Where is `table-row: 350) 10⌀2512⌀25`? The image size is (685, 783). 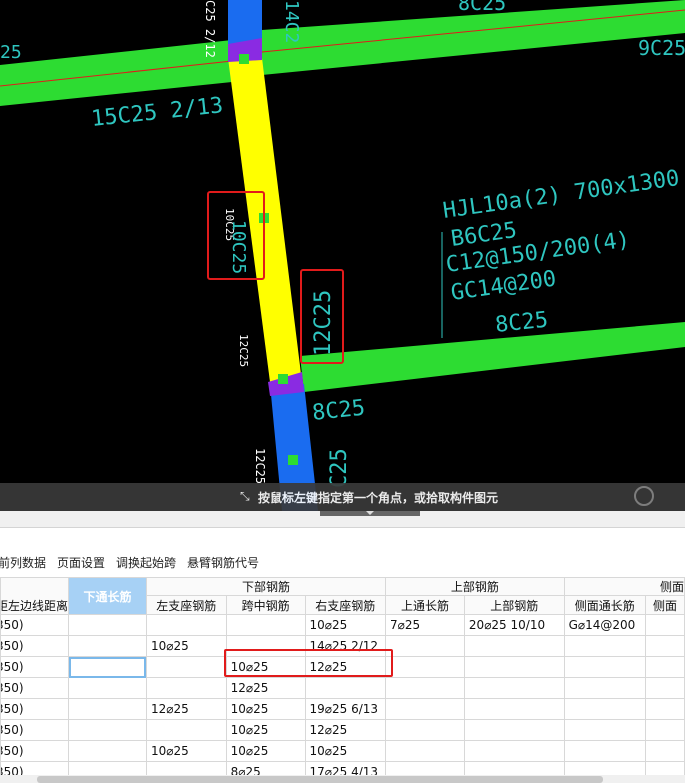
table-row: 350) 10⌀2512⌀25 is located at coordinates (342, 730).